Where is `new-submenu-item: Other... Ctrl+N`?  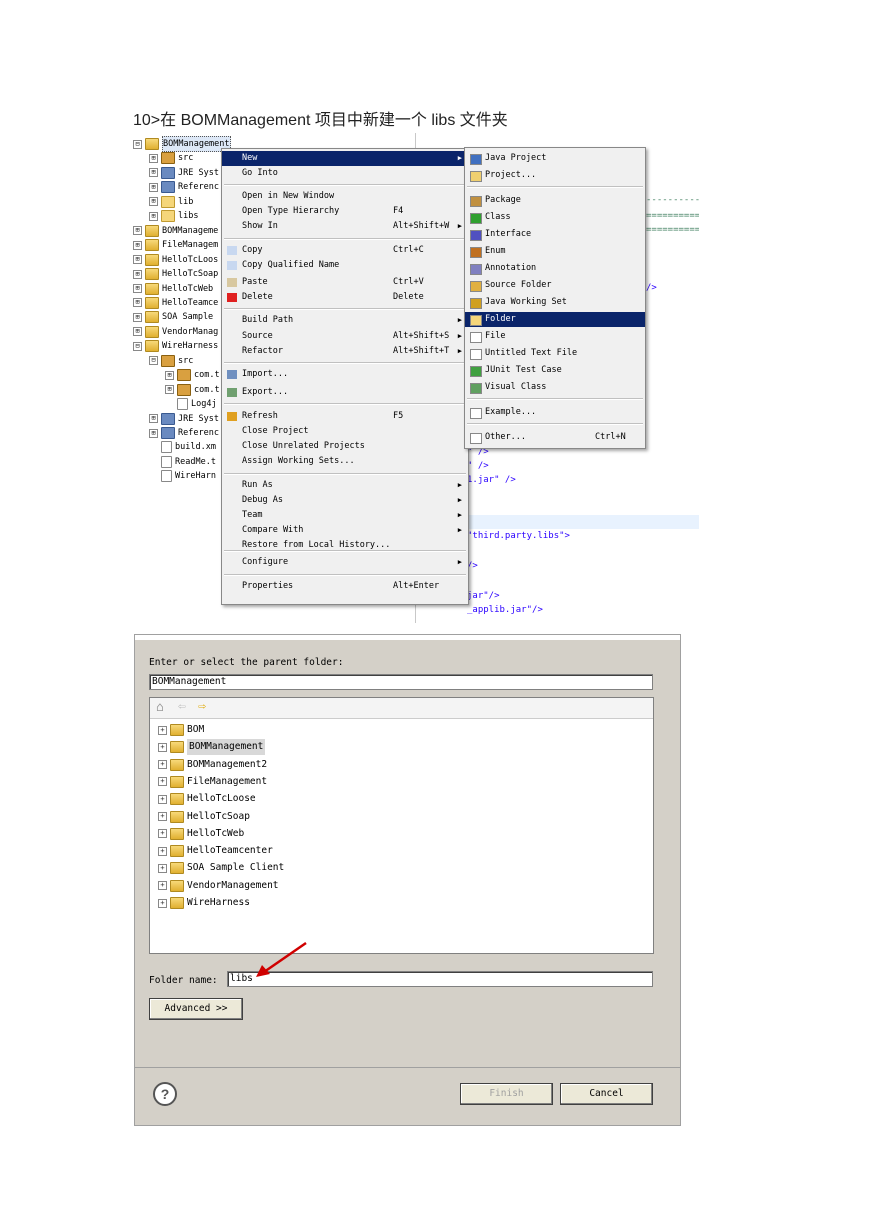
new-submenu-item: Other... Ctrl+N is located at coordinates (555, 437).